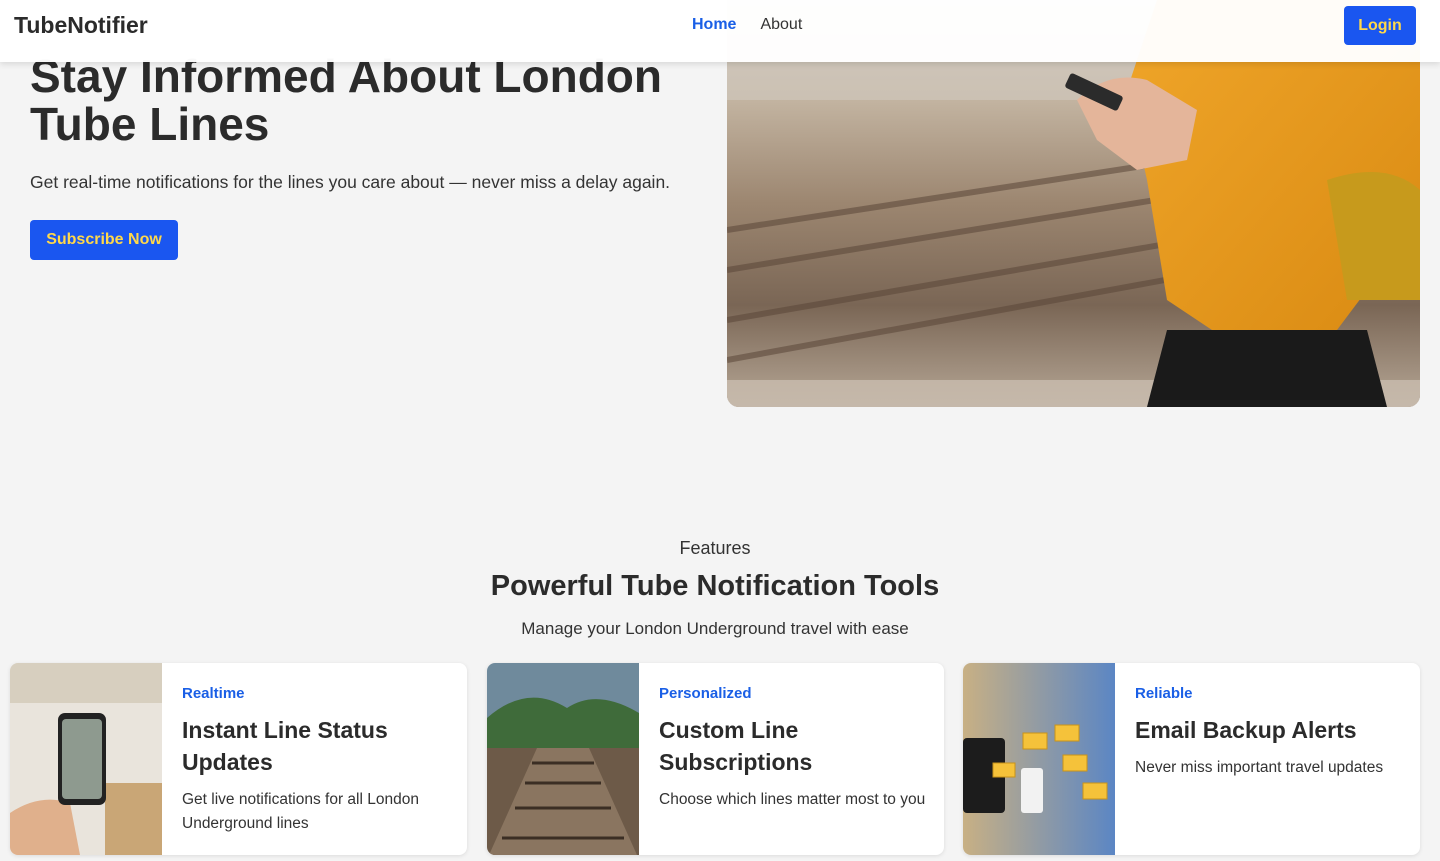  What do you see at coordinates (1380, 25) in the screenshot?
I see `login-button: Login` at bounding box center [1380, 25].